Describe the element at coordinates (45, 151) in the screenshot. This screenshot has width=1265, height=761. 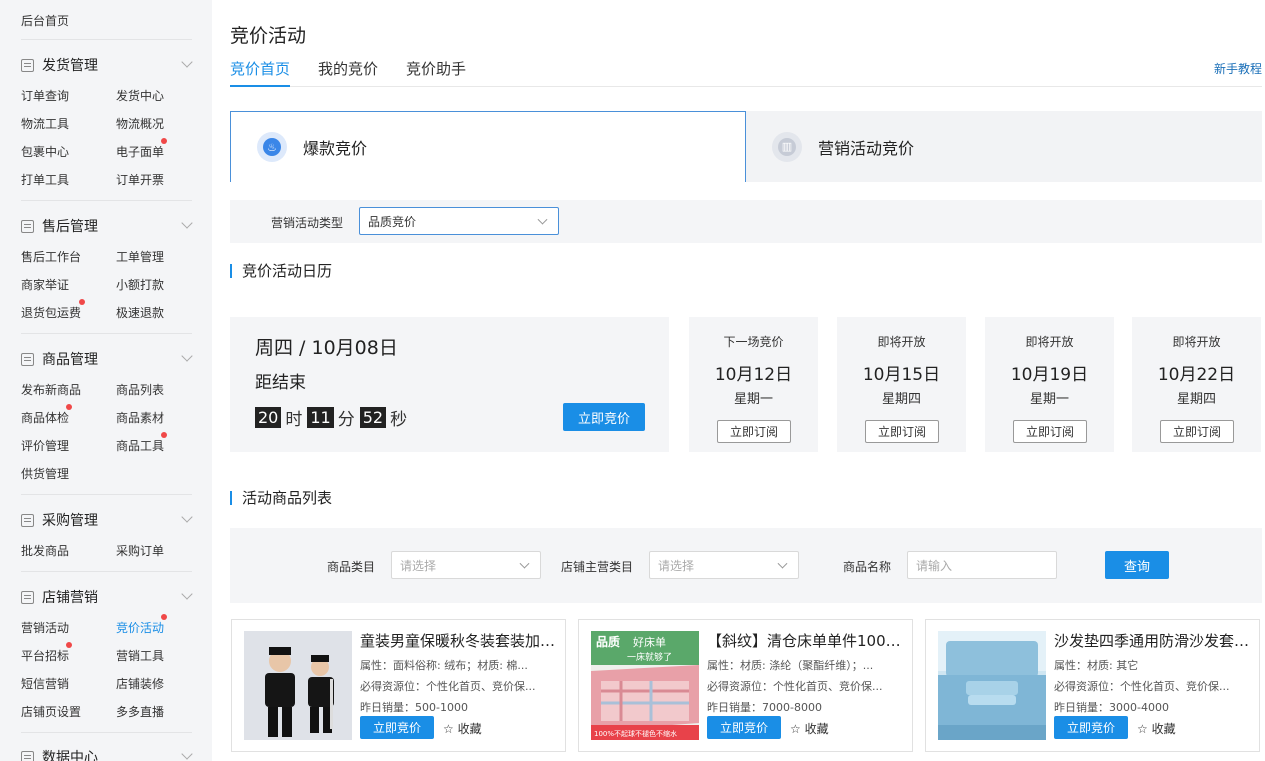
I see `sidebar-item: 包裹中心` at that location.